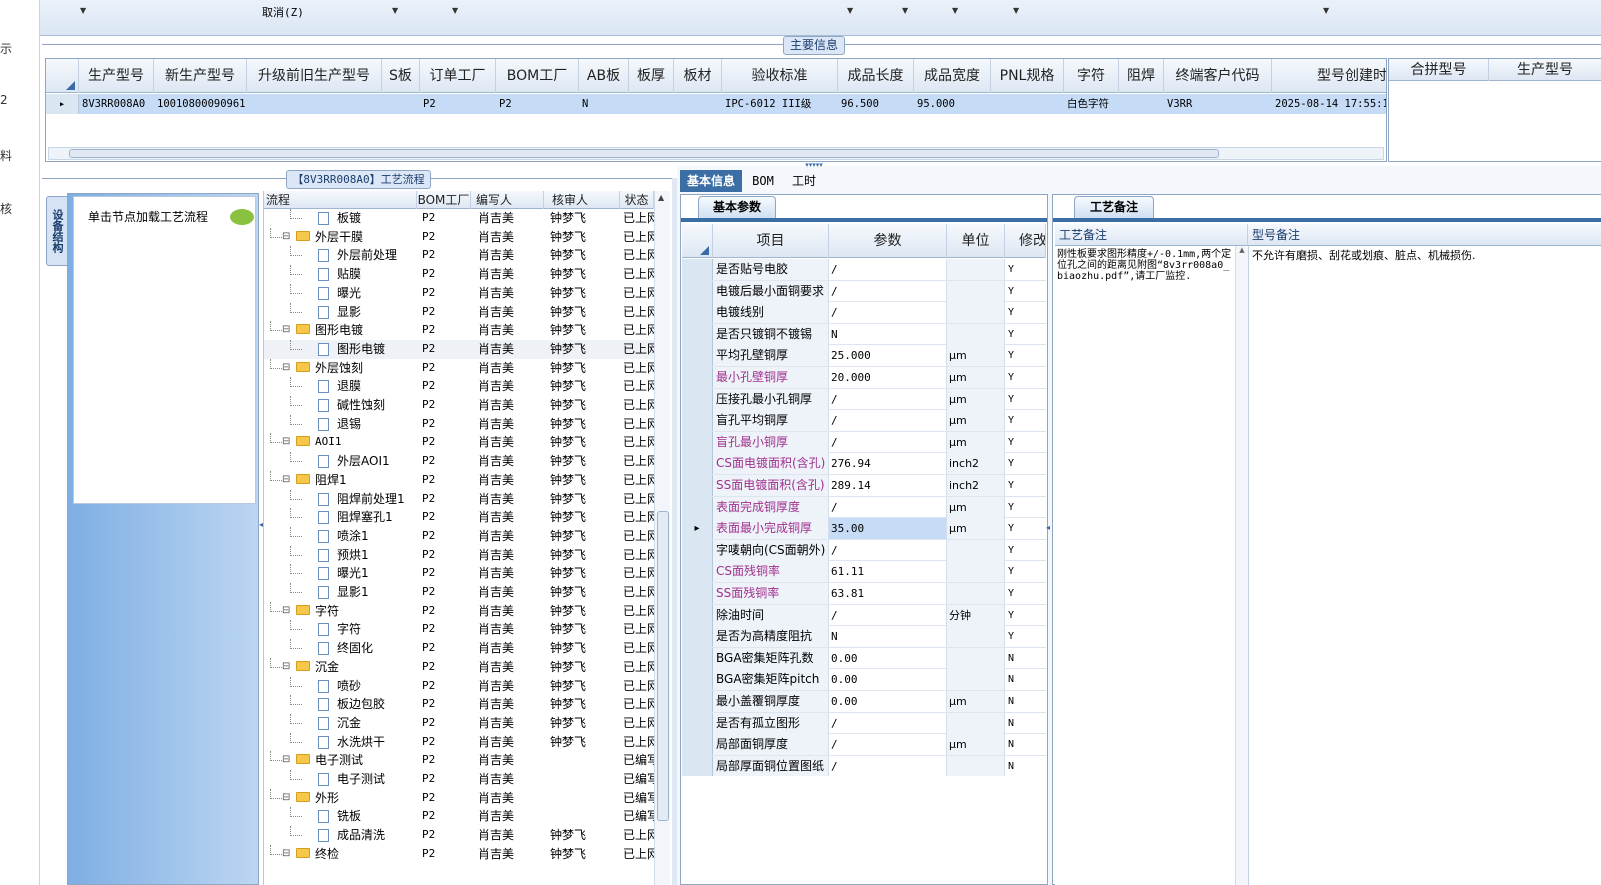 This screenshot has height=885, width=1601. I want to click on param-row: 最小孔壁铜厚 20.000 μm Y, so click(864, 378).